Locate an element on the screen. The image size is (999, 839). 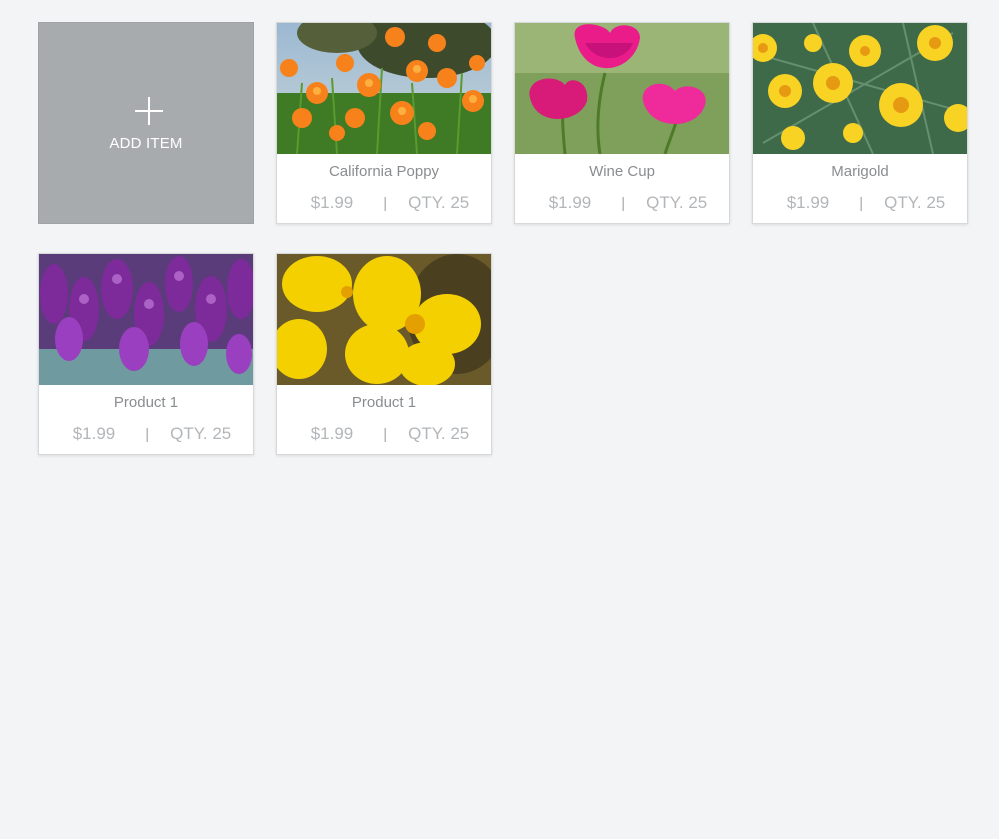
add-item-button: ADD ITEM is located at coordinates (146, 123).